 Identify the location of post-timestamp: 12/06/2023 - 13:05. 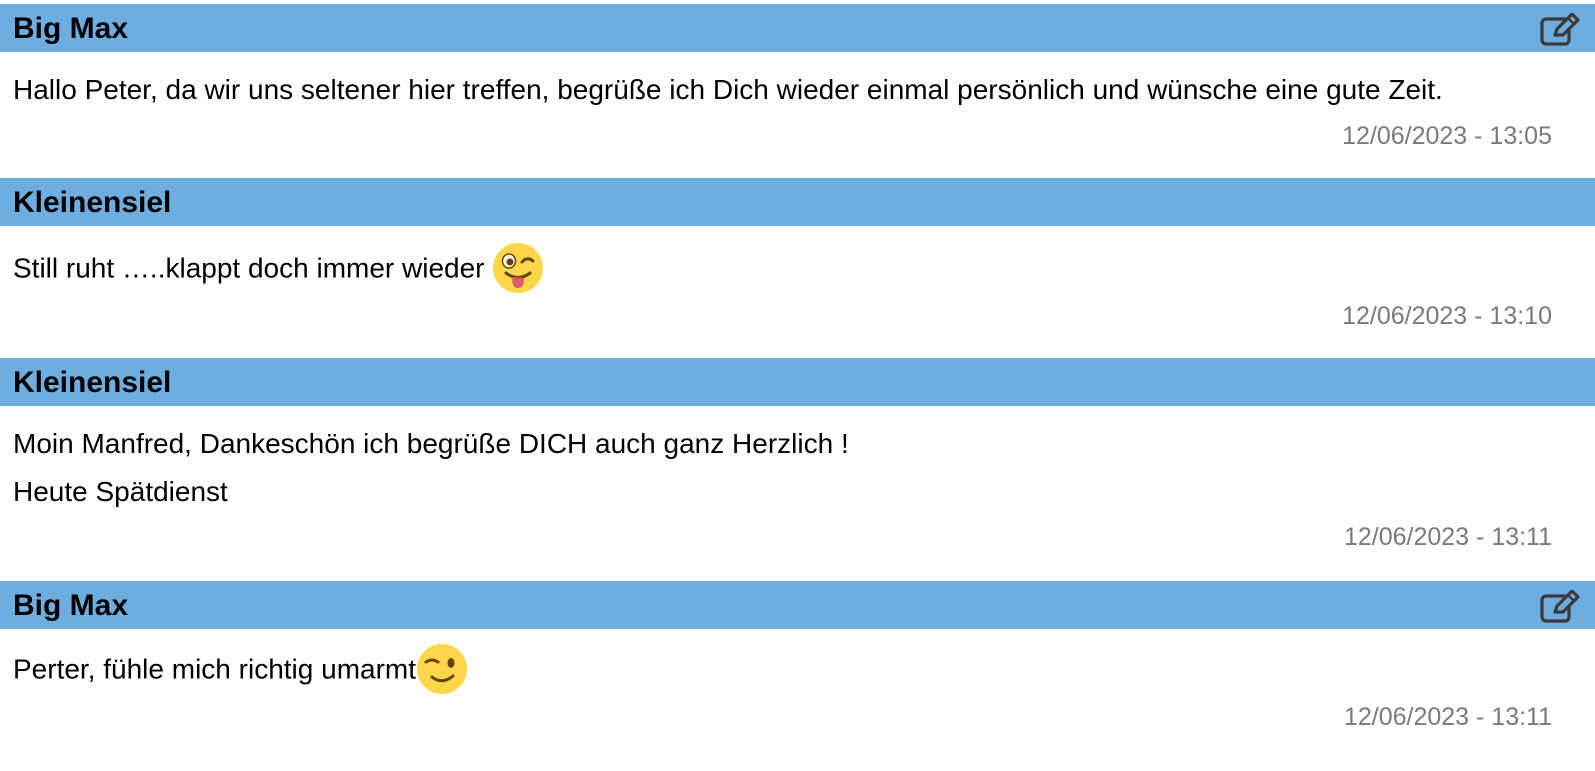
(1447, 136).